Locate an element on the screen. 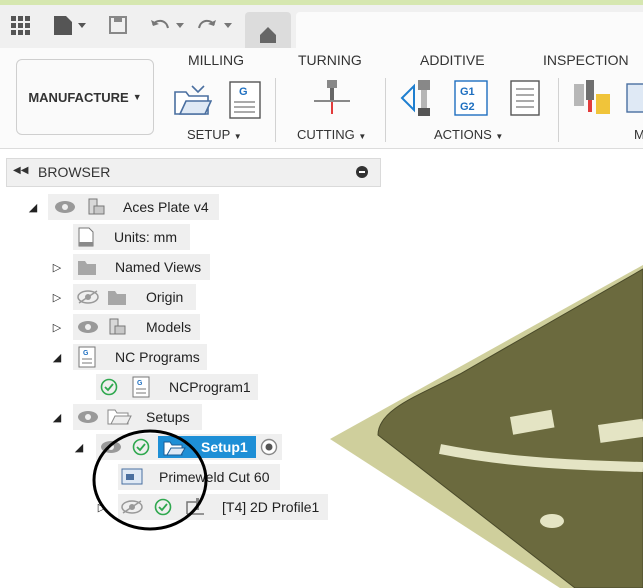 The width and height of the screenshot is (643, 588). quick-access-toolbar is located at coordinates (321, 24).